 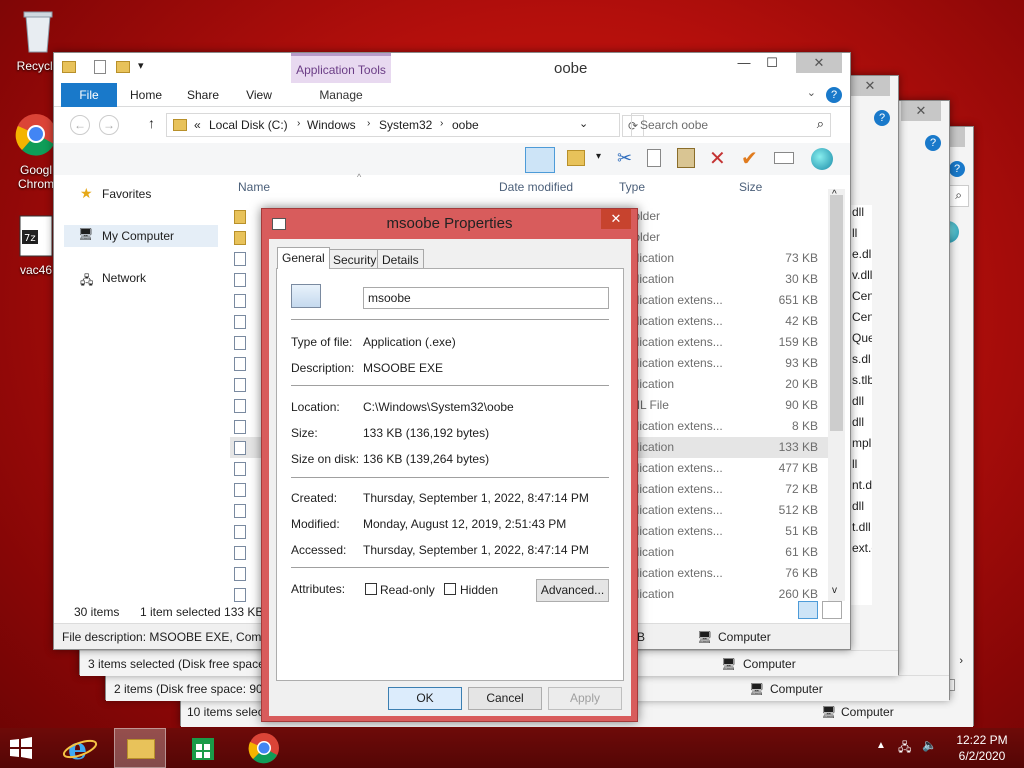 What do you see at coordinates (452, 68) in the screenshot?
I see `title-bar: ▾ Application Tools oobe — ☐ ✕` at bounding box center [452, 68].